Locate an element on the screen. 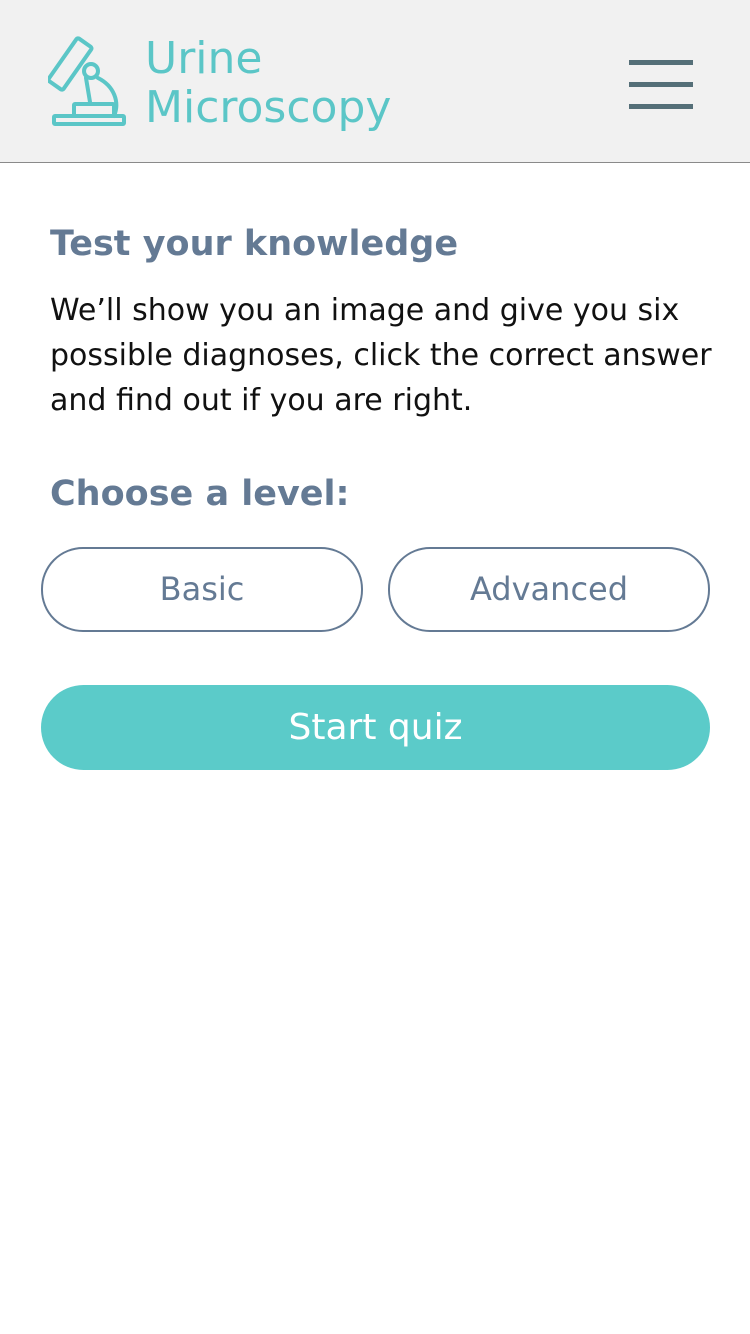 This screenshot has width=750, height=1334. app-header: Urine Microscopy is located at coordinates (375, 81).